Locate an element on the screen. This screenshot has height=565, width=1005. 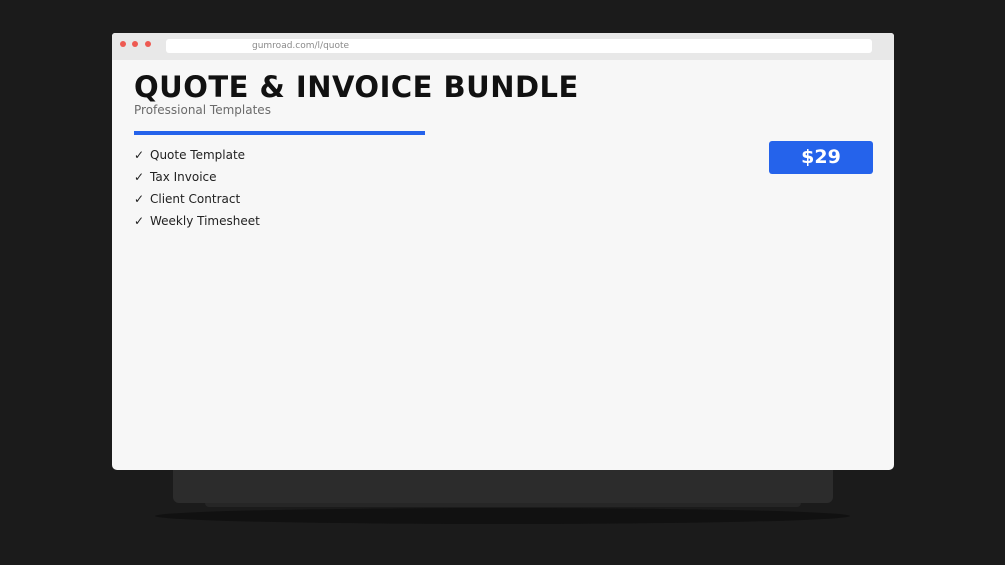
maximize-window-dot-icon is located at coordinates (148, 44).